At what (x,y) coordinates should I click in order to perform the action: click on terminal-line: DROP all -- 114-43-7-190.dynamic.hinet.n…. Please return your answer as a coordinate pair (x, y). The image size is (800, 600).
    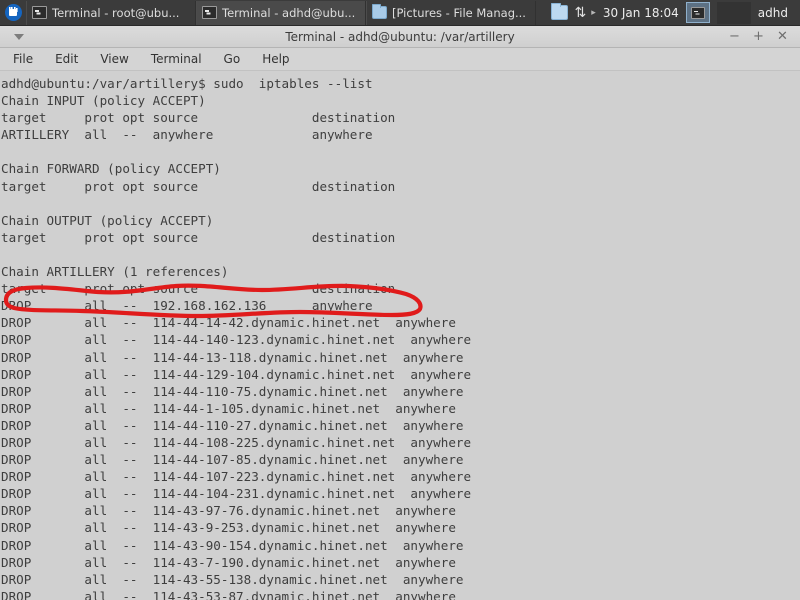
    Looking at the image, I should click on (228, 562).